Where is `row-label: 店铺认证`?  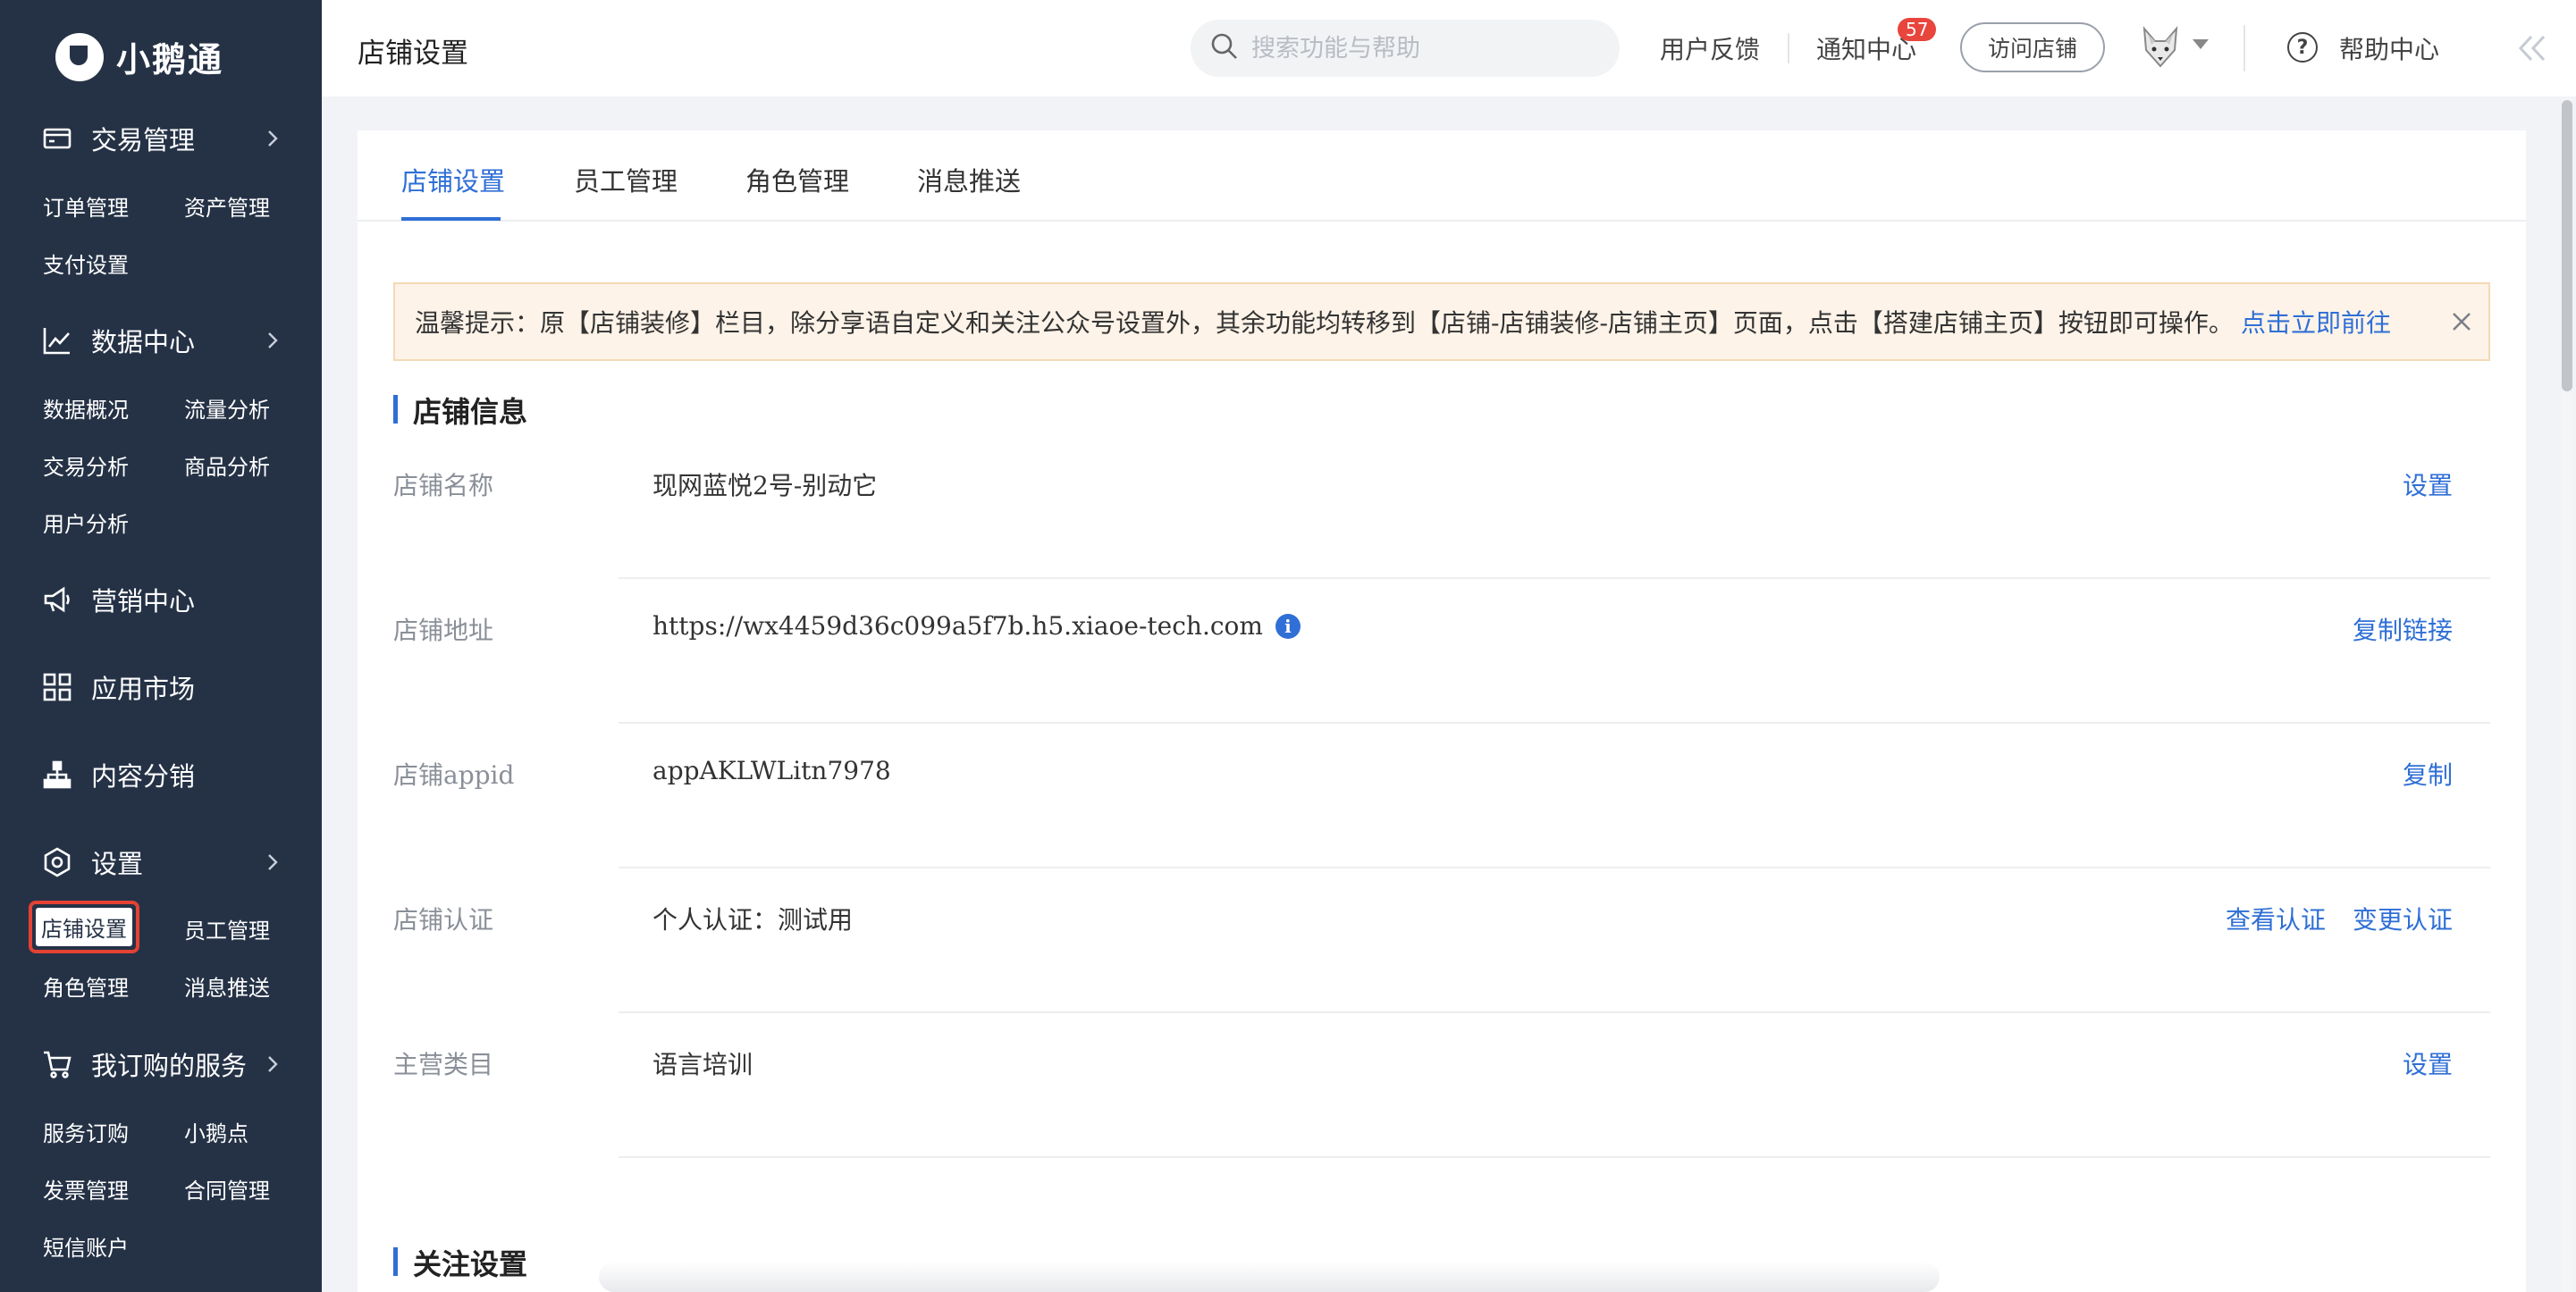
row-label: 店铺认证 is located at coordinates (444, 920).